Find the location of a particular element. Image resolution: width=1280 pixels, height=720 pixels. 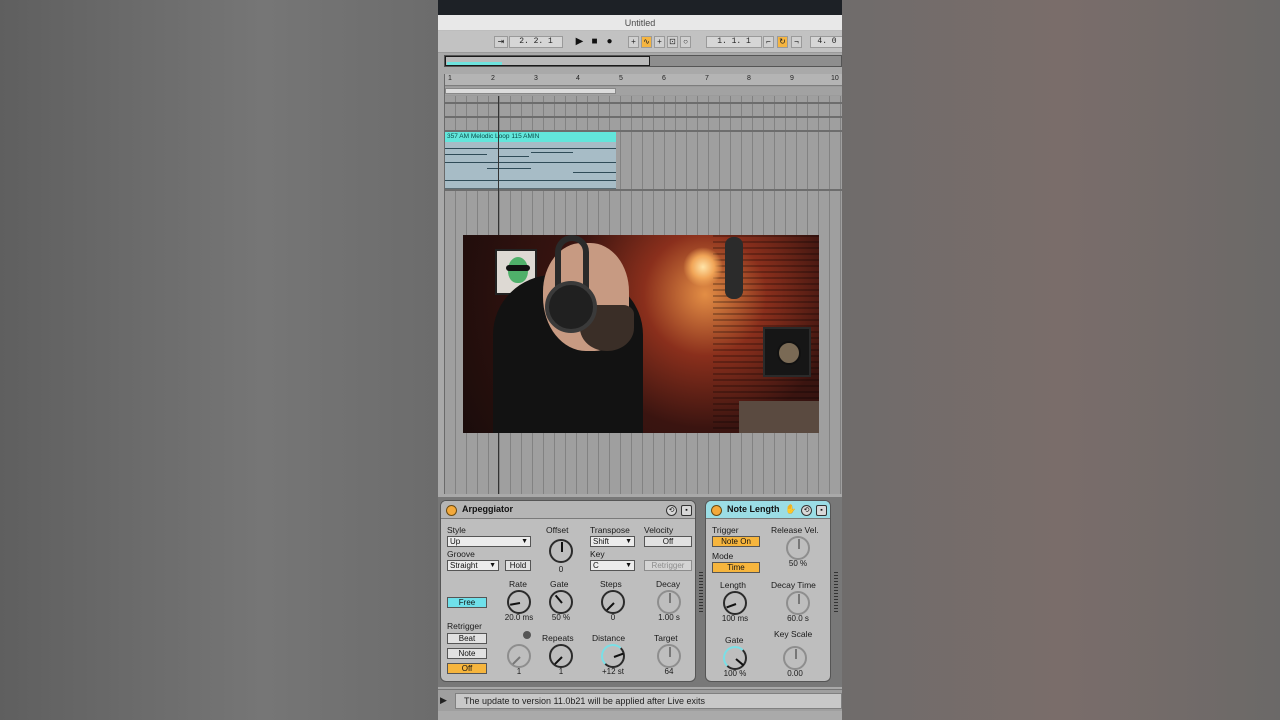

audio-clip-waveform is located at coordinates (530, 165).